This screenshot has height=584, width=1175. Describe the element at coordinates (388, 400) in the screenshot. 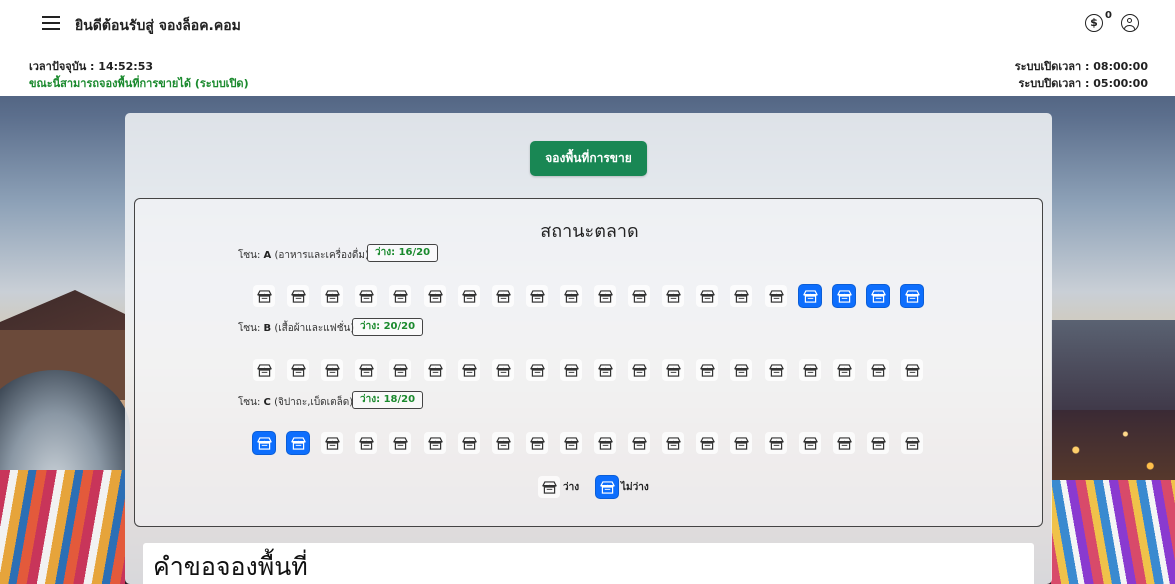

I see `zone-c-availability-badge: ว่าง: 18/20` at that location.